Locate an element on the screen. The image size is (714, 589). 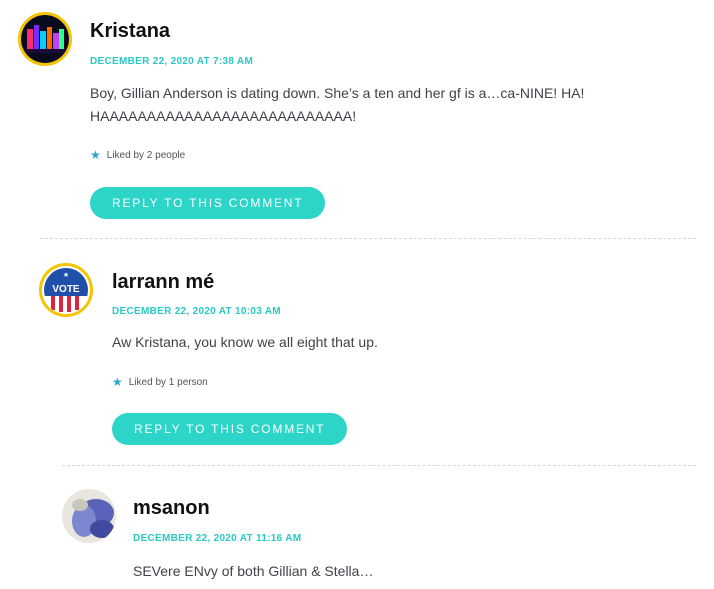
comment-author: larrann mé is located at coordinates (163, 282).